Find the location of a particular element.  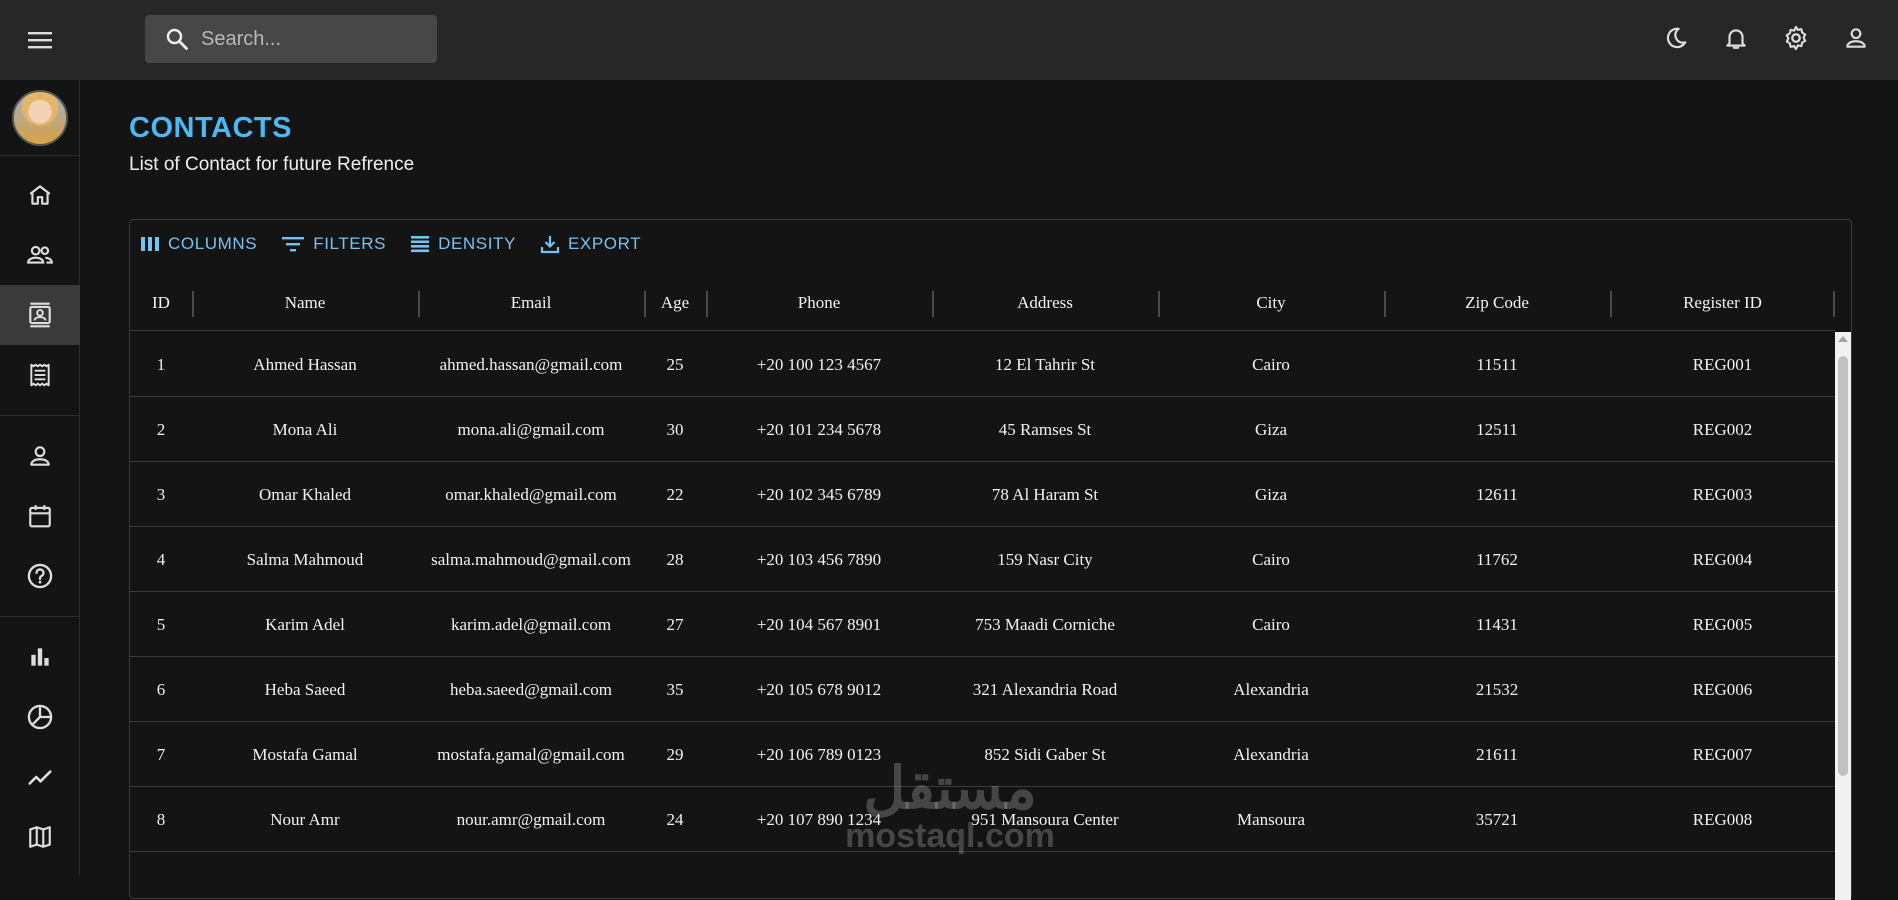

sidebar-item-pie-chart is located at coordinates (40, 717).